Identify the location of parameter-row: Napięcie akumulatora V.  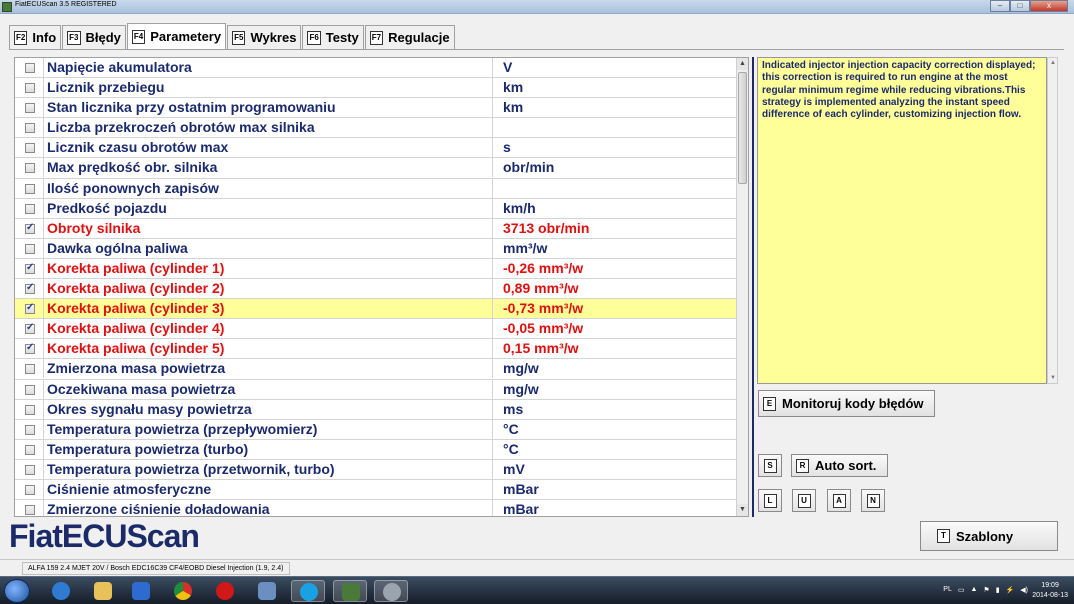
(381, 68).